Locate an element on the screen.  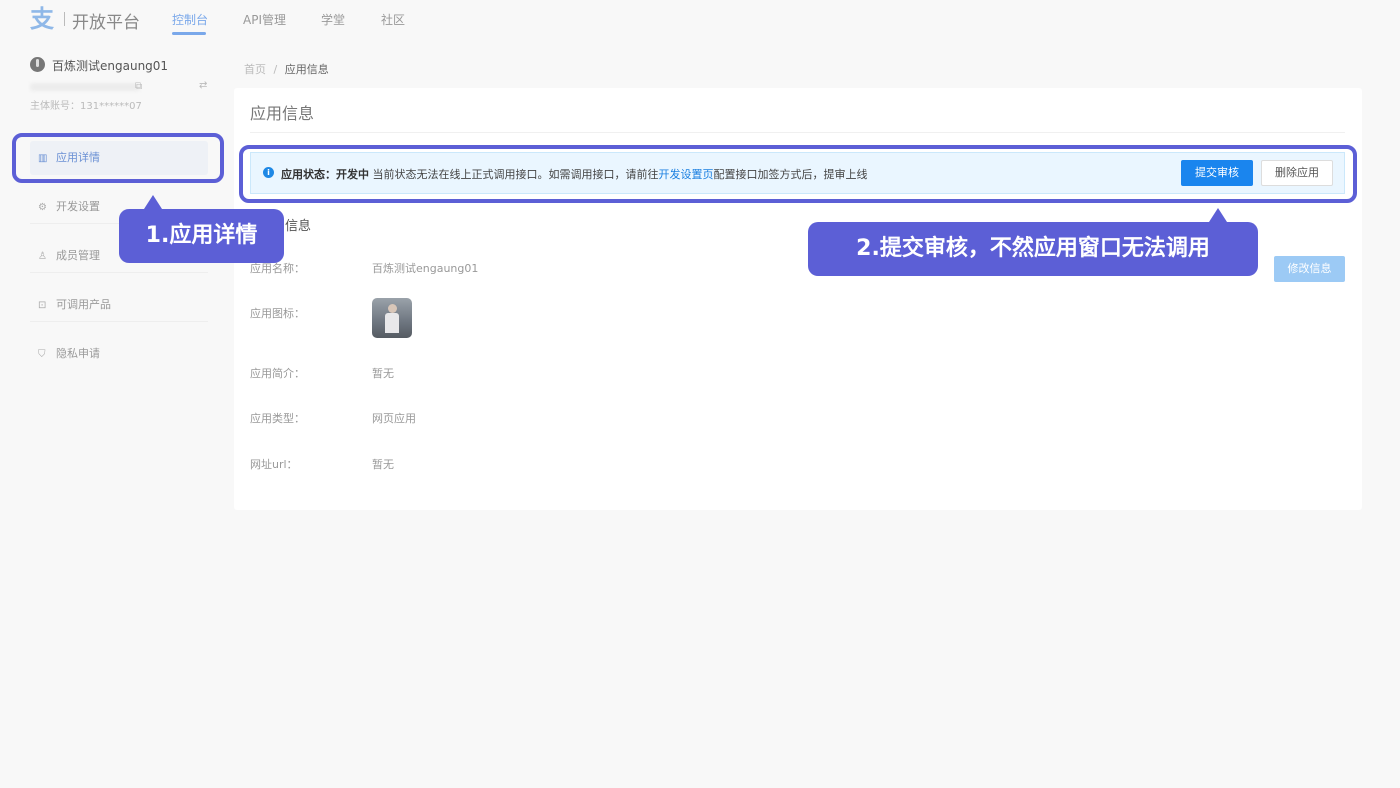
field-value-url: 暂无 is located at coordinates (383, 464).